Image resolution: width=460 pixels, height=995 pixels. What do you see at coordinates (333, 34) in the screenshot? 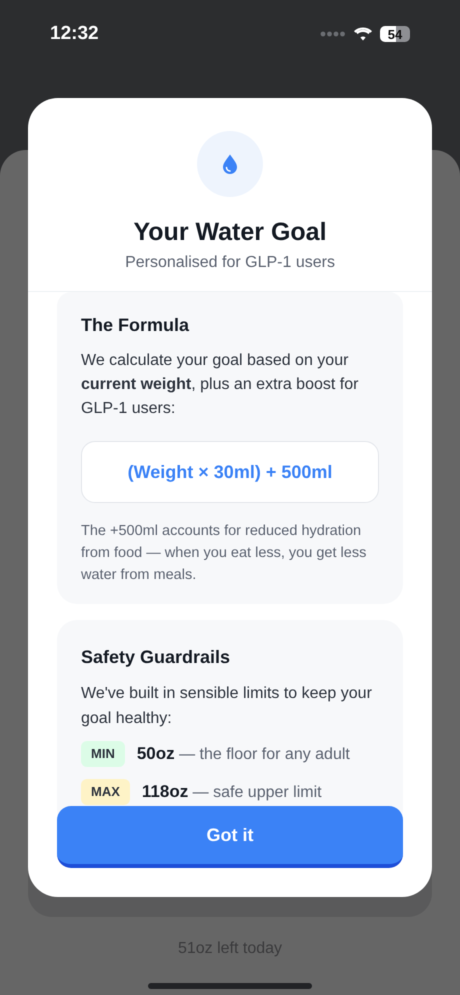
I see `signal-icon` at bounding box center [333, 34].